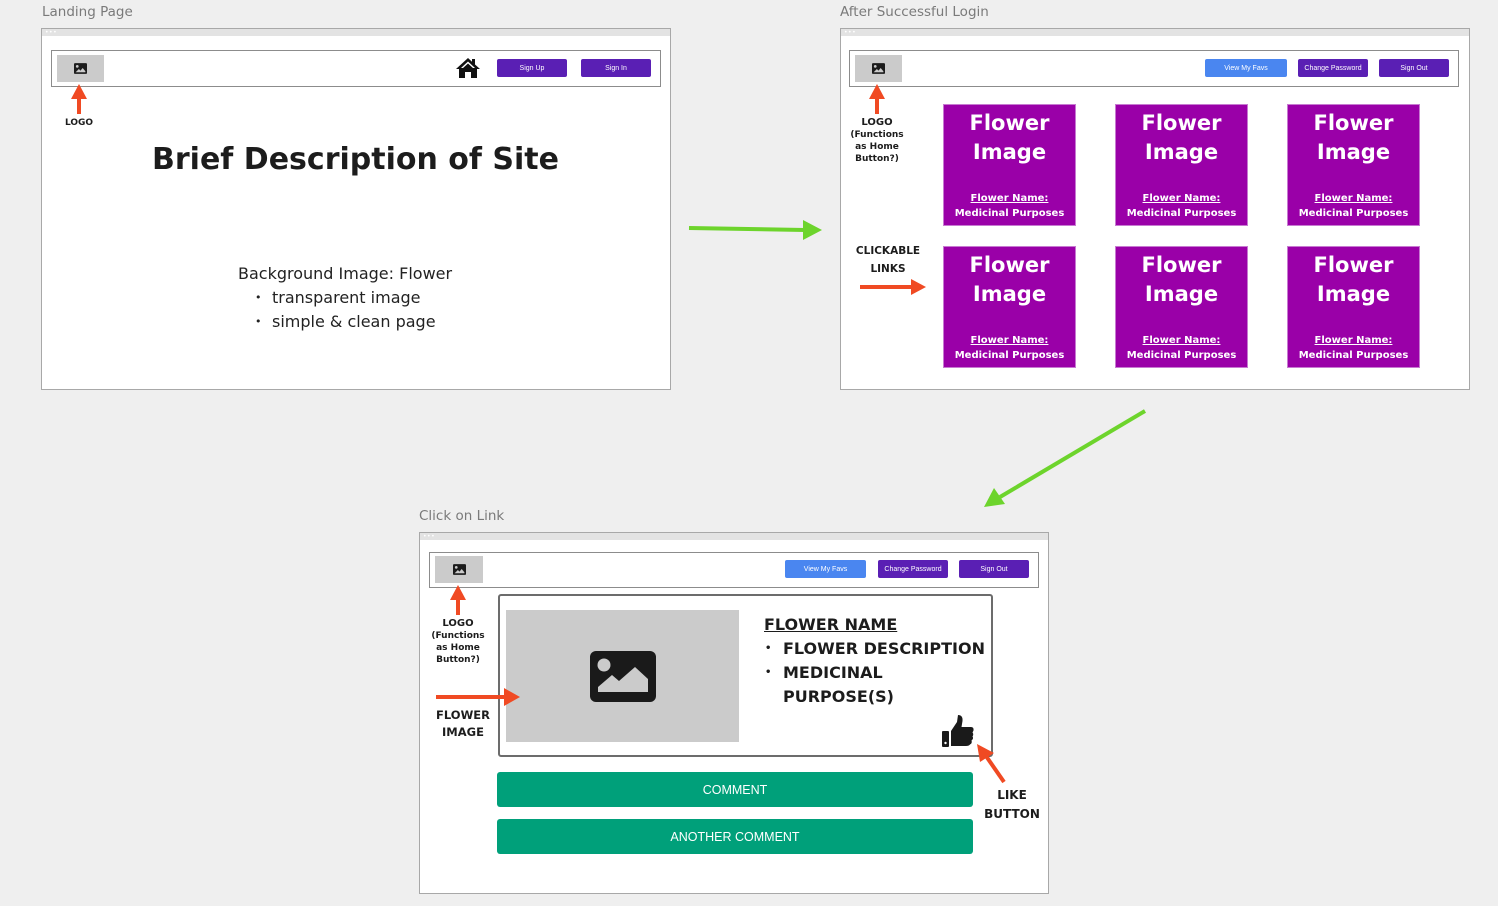 The width and height of the screenshot is (1498, 906). Describe the element at coordinates (87, 12) in the screenshot. I see `frame-title-landing: Landing Page` at that location.